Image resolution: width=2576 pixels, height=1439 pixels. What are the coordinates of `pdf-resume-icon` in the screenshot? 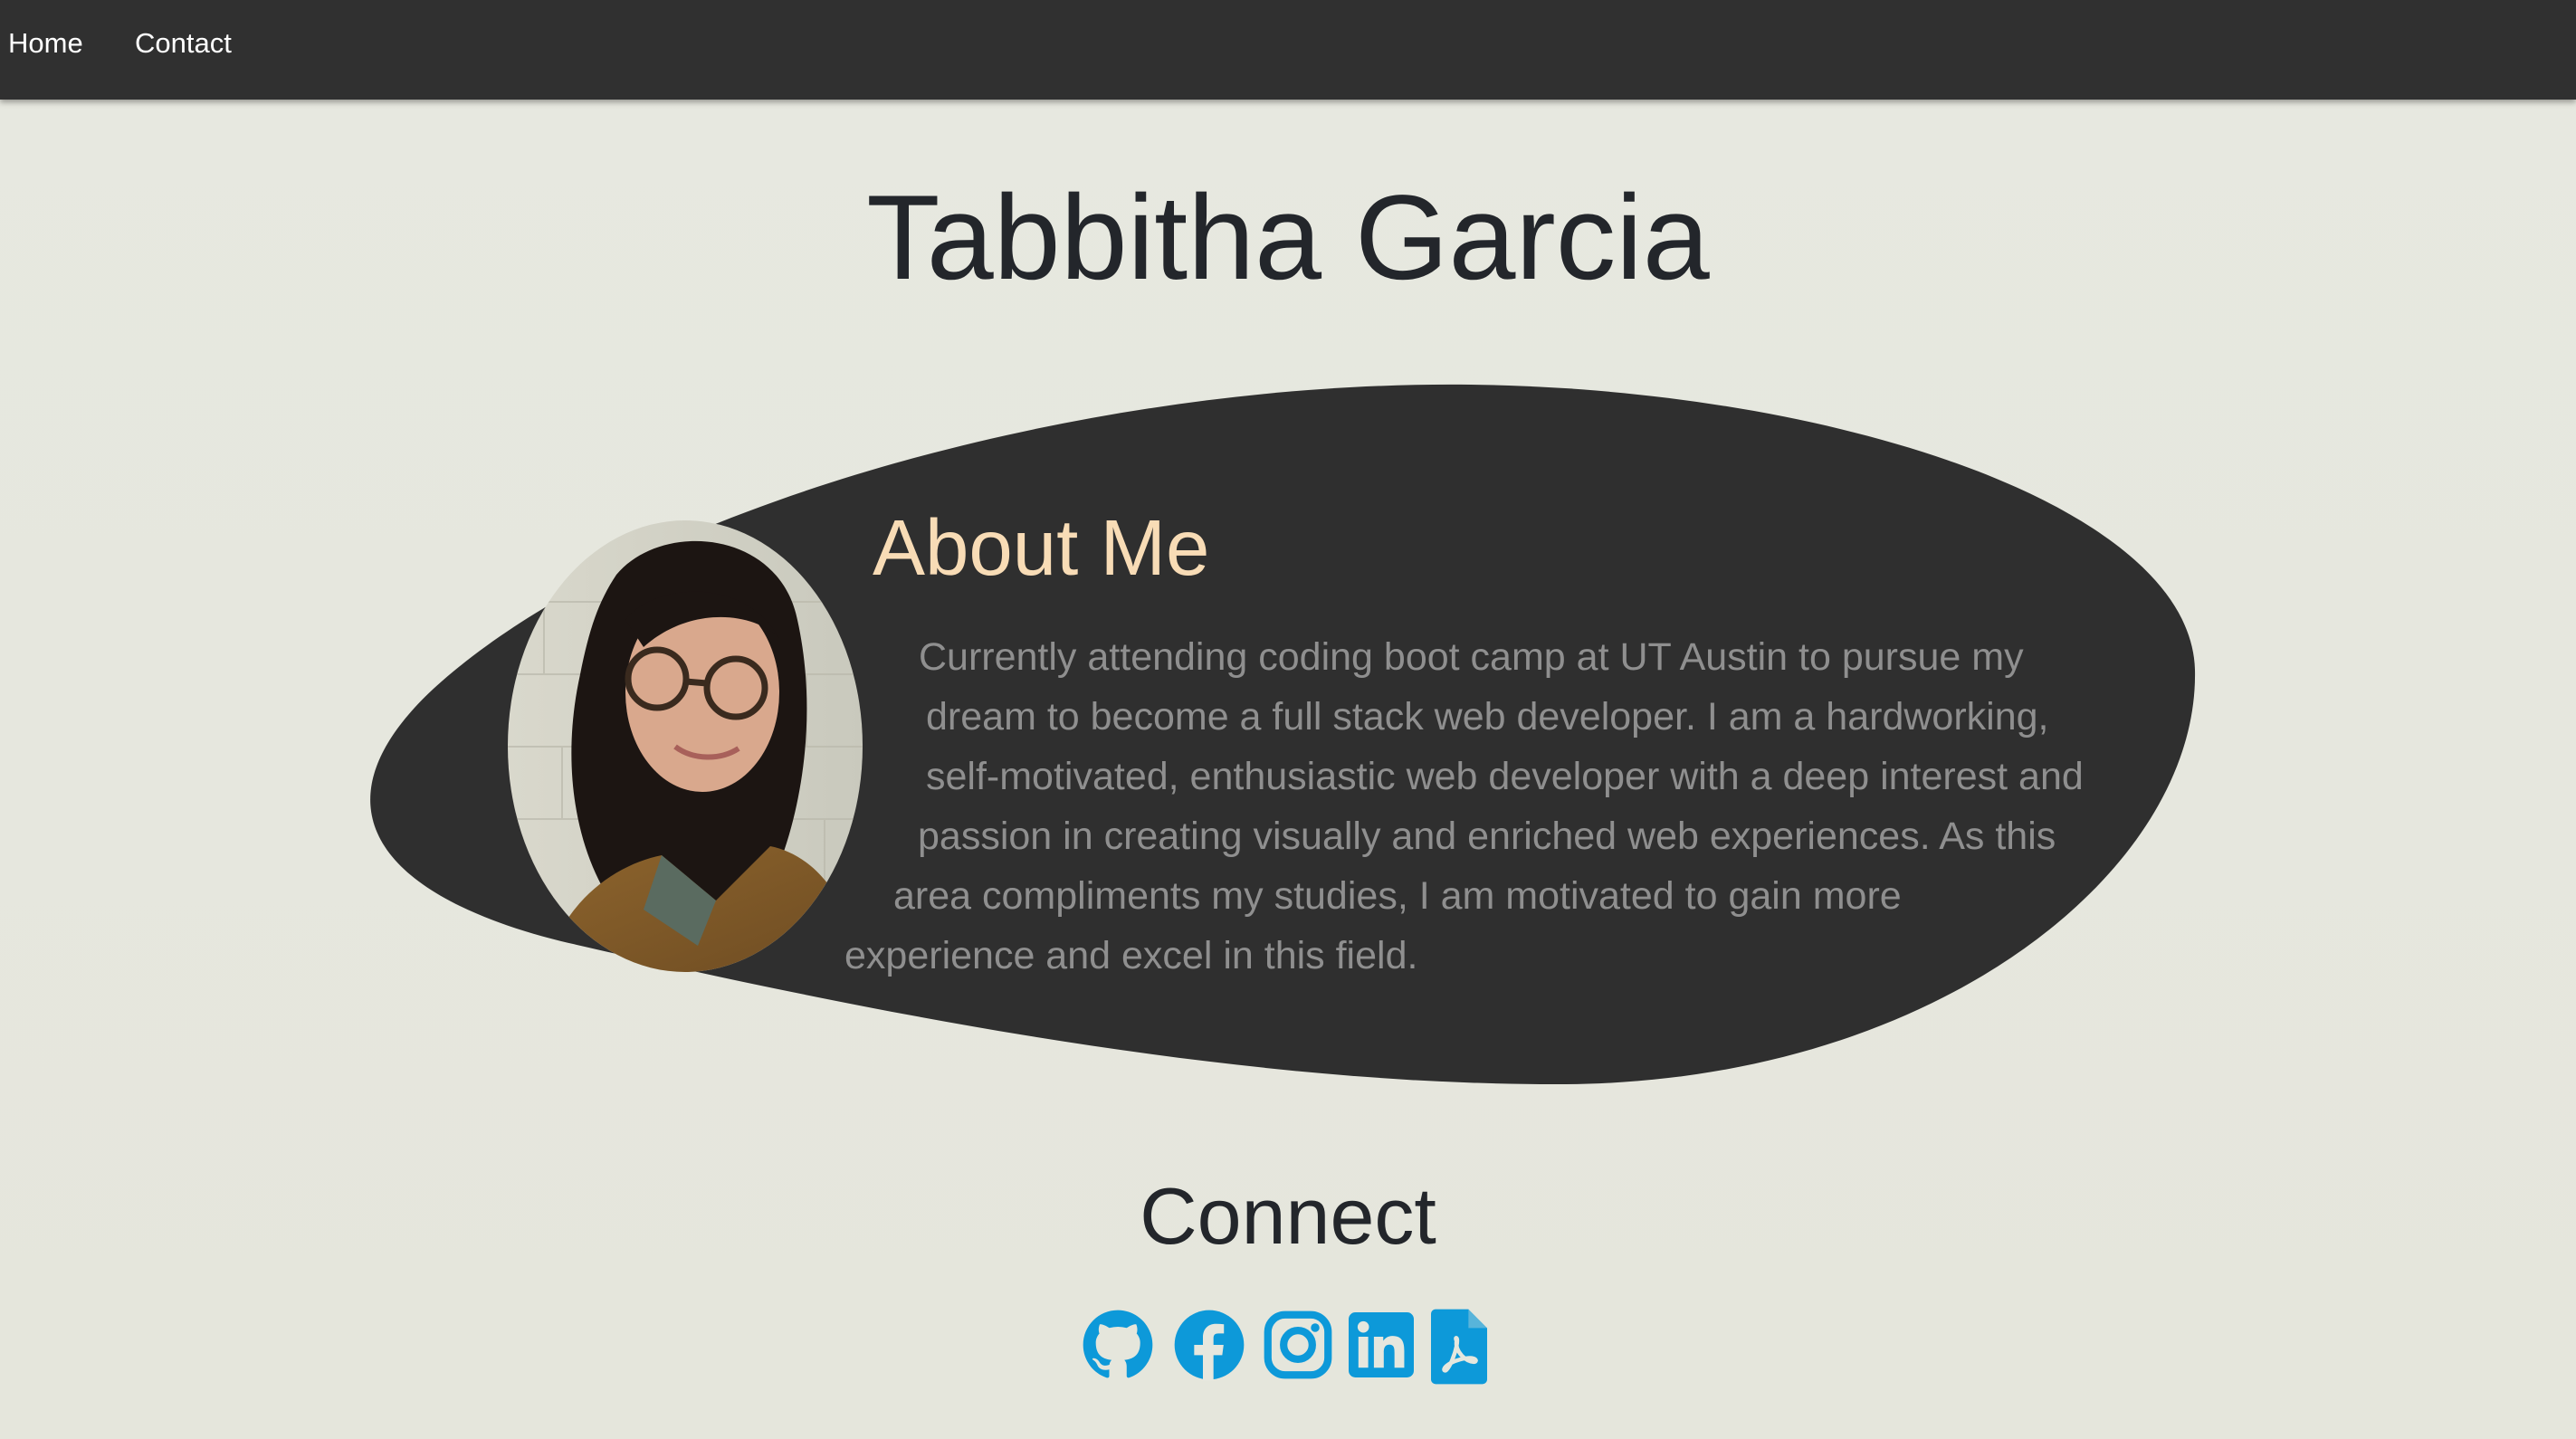 It's located at (1459, 1347).